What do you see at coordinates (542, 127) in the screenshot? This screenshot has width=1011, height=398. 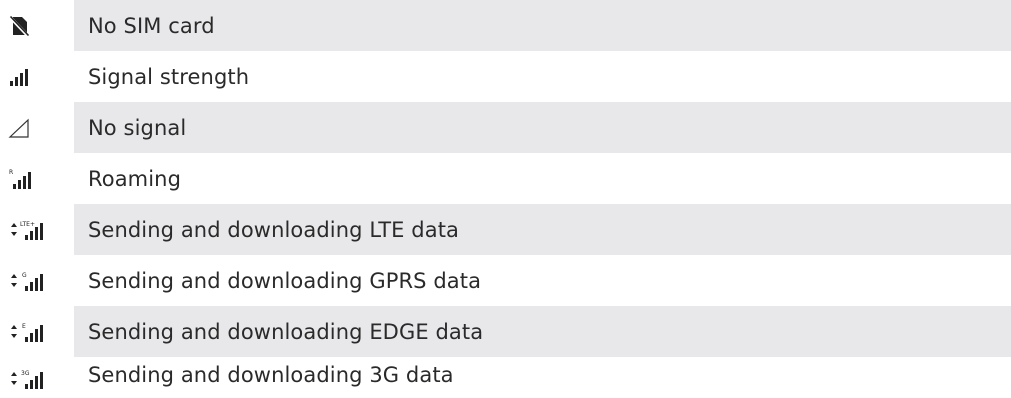 I see `row-label: No signal` at bounding box center [542, 127].